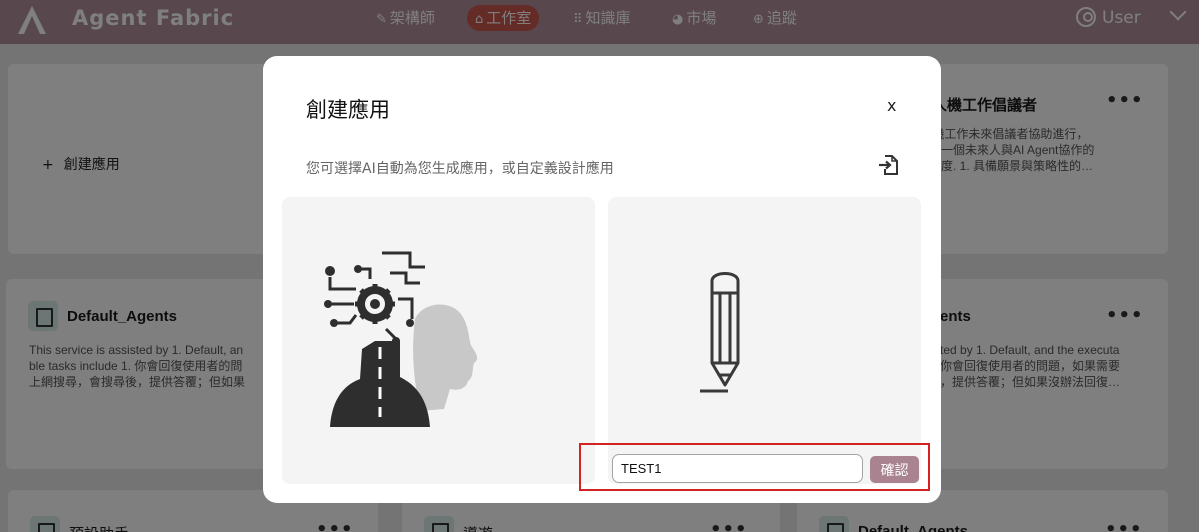 The image size is (1199, 532). Describe the element at coordinates (894, 469) in the screenshot. I see `confirm-button: 確認` at that location.